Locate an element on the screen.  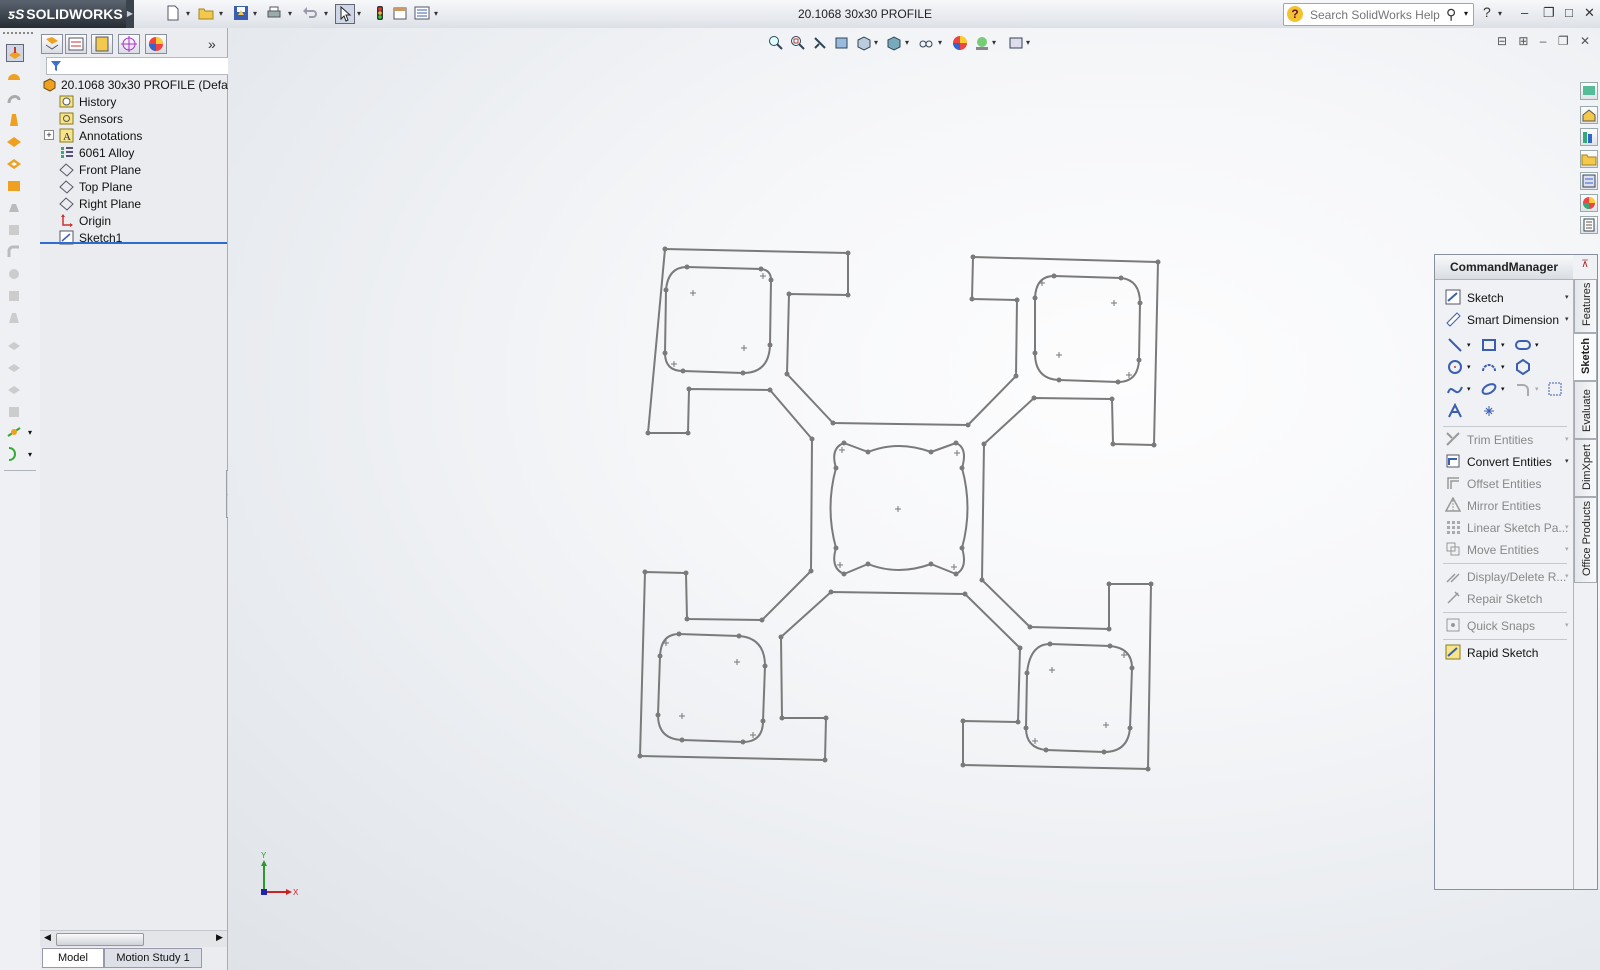
rollback-bar is located at coordinates (133, 243).